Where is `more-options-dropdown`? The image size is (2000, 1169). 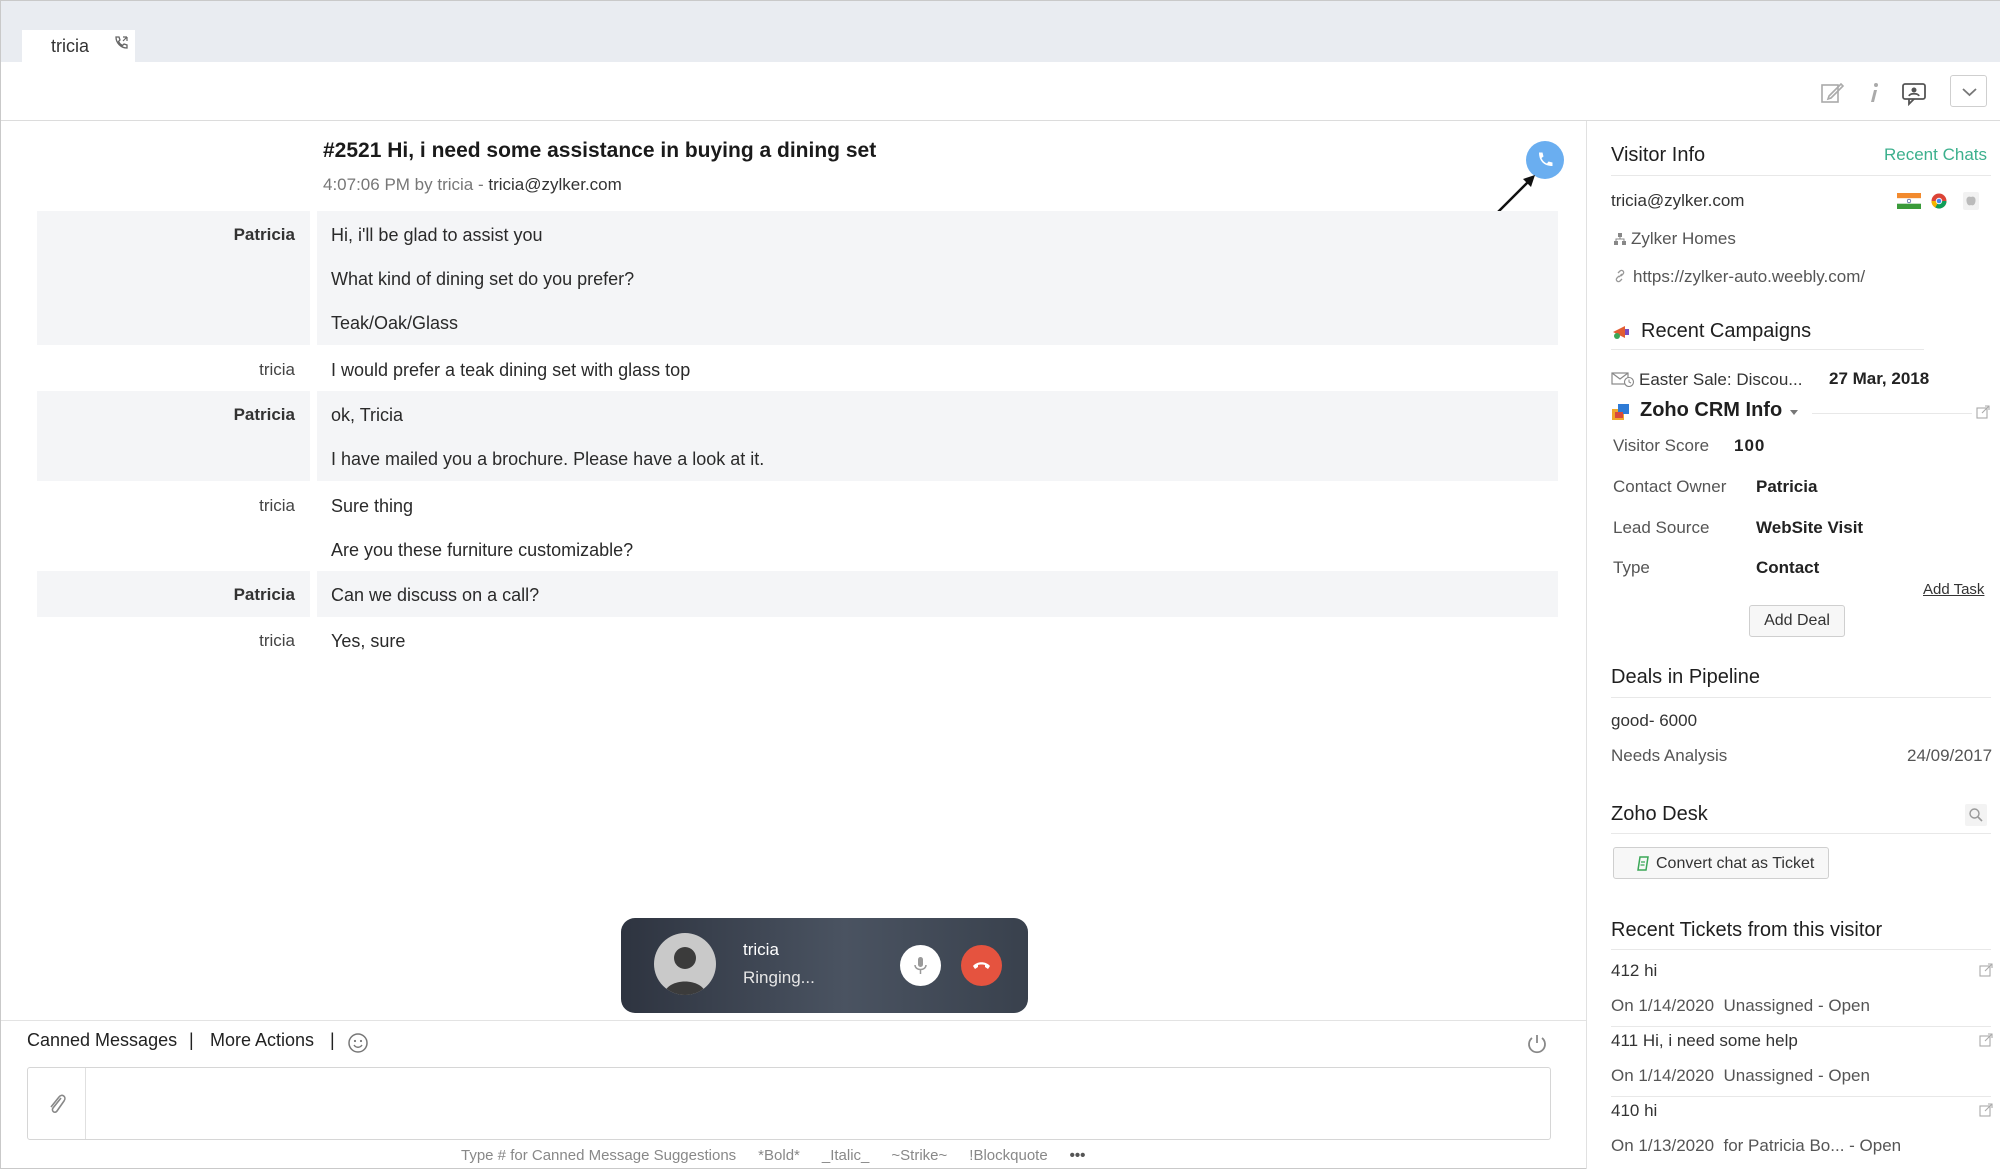
more-options-dropdown is located at coordinates (1968, 91).